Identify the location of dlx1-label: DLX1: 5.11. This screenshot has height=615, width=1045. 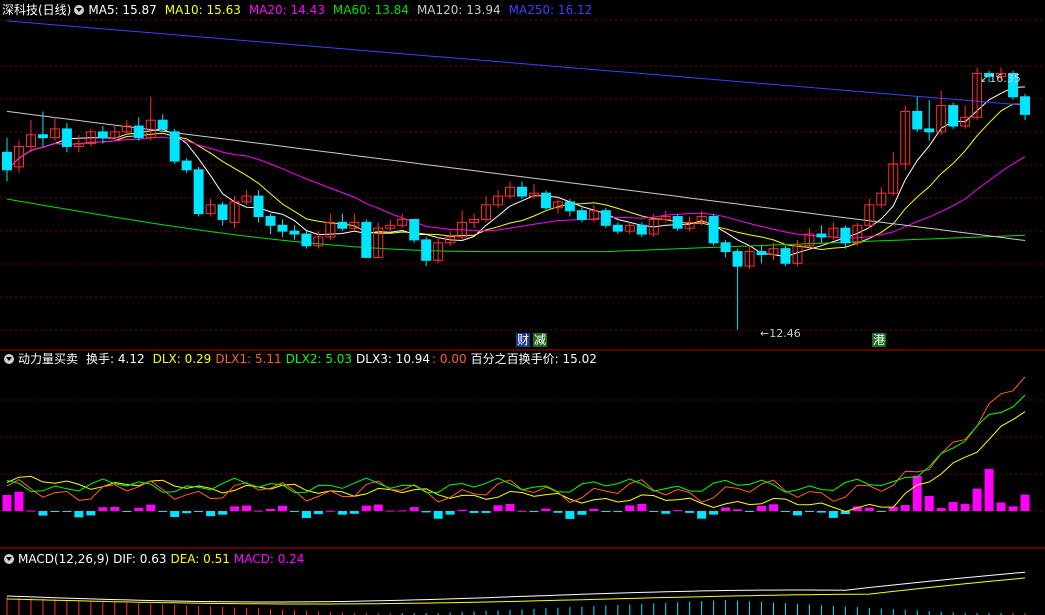
(248, 359).